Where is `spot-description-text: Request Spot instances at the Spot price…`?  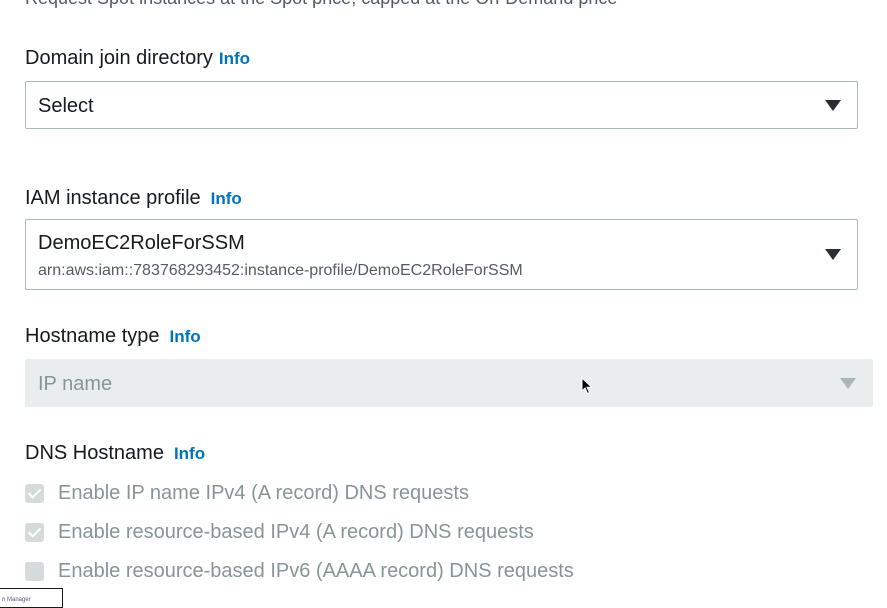 spot-description-text: Request Spot instances at the Spot price… is located at coordinates (321, 4).